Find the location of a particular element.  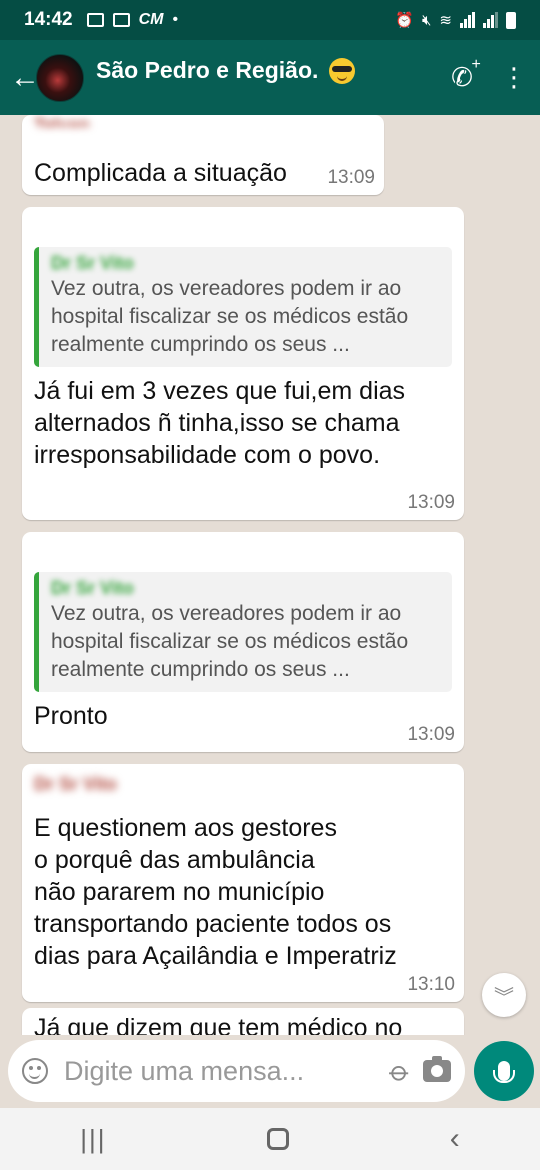

group-name: São Pedro e Região. is located at coordinates (266, 71).